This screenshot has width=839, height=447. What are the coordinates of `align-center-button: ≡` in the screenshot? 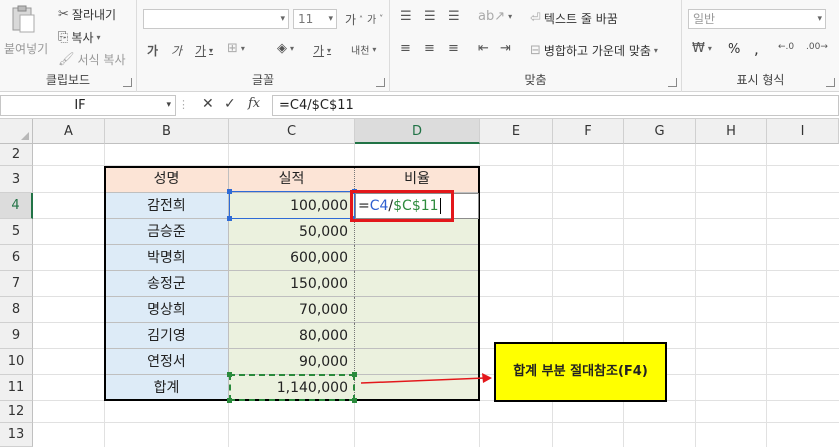 It's located at (429, 48).